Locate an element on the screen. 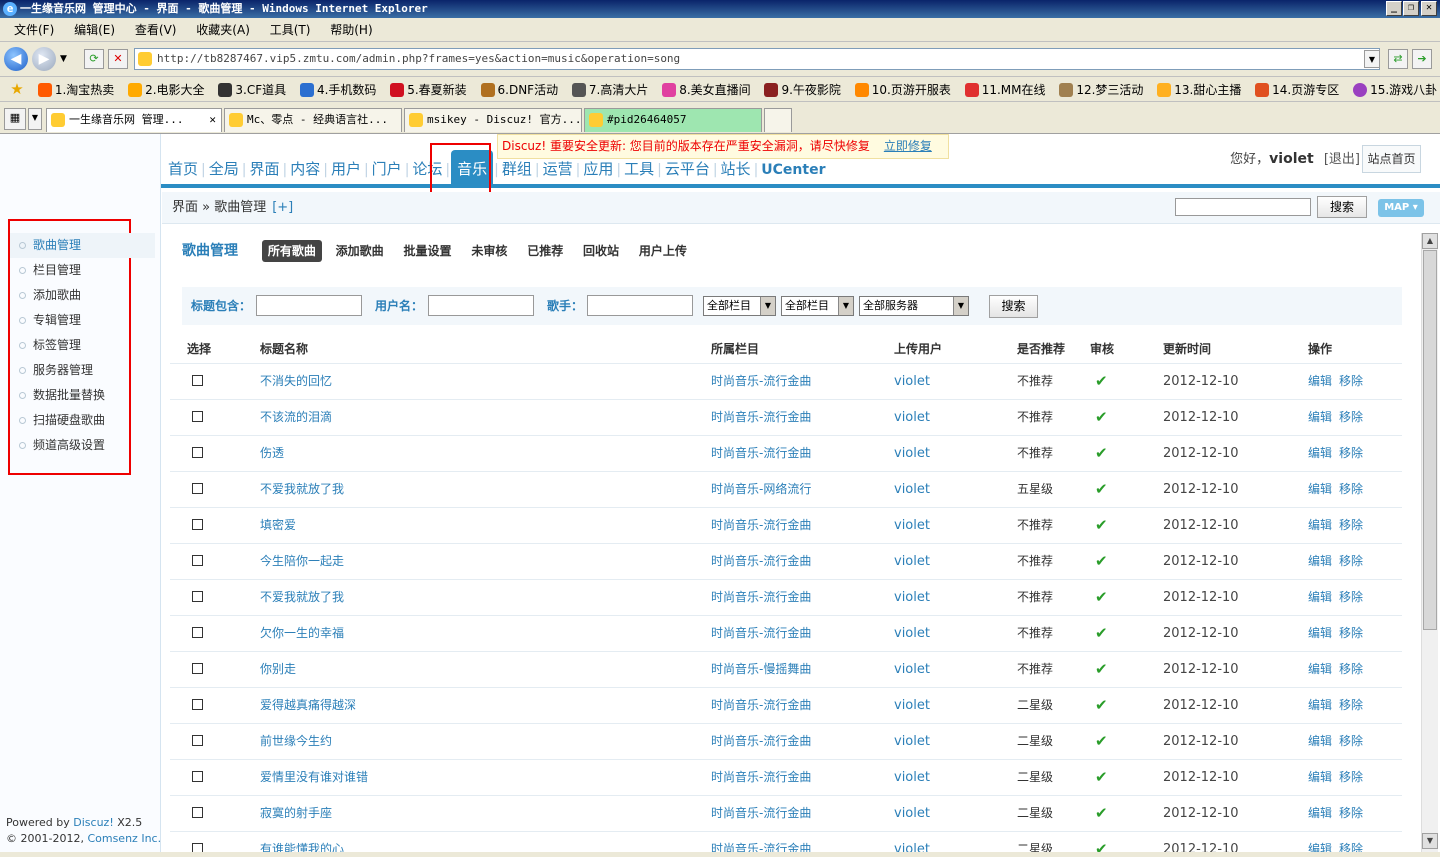 The height and width of the screenshot is (857, 1440). song-title-link: 爱情里没有谁对谁错 is located at coordinates (314, 777).